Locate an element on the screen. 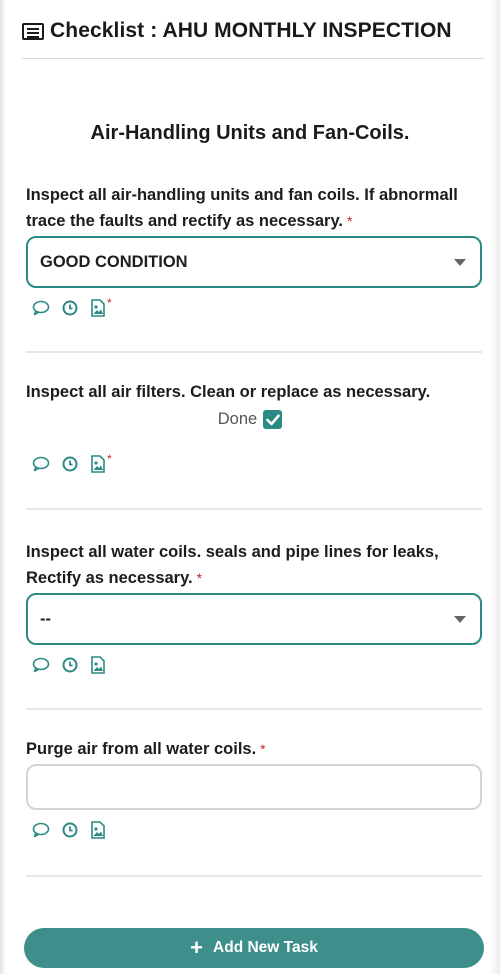 The image size is (500, 974). task-1-actions: * is located at coordinates (72, 307).